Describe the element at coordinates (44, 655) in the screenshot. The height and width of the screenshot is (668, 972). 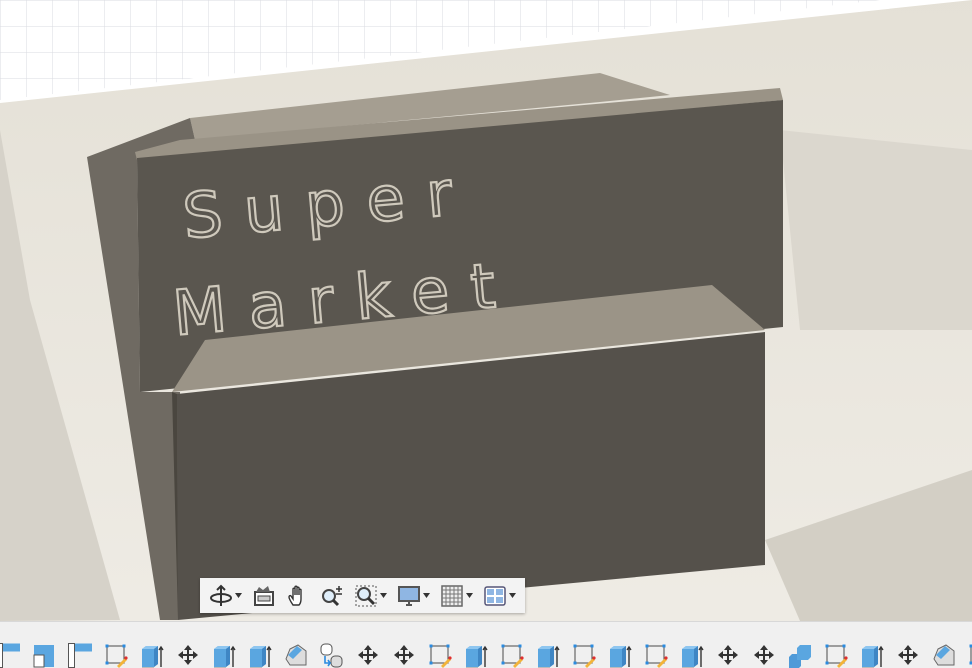
I see `square-frame-icon` at that location.